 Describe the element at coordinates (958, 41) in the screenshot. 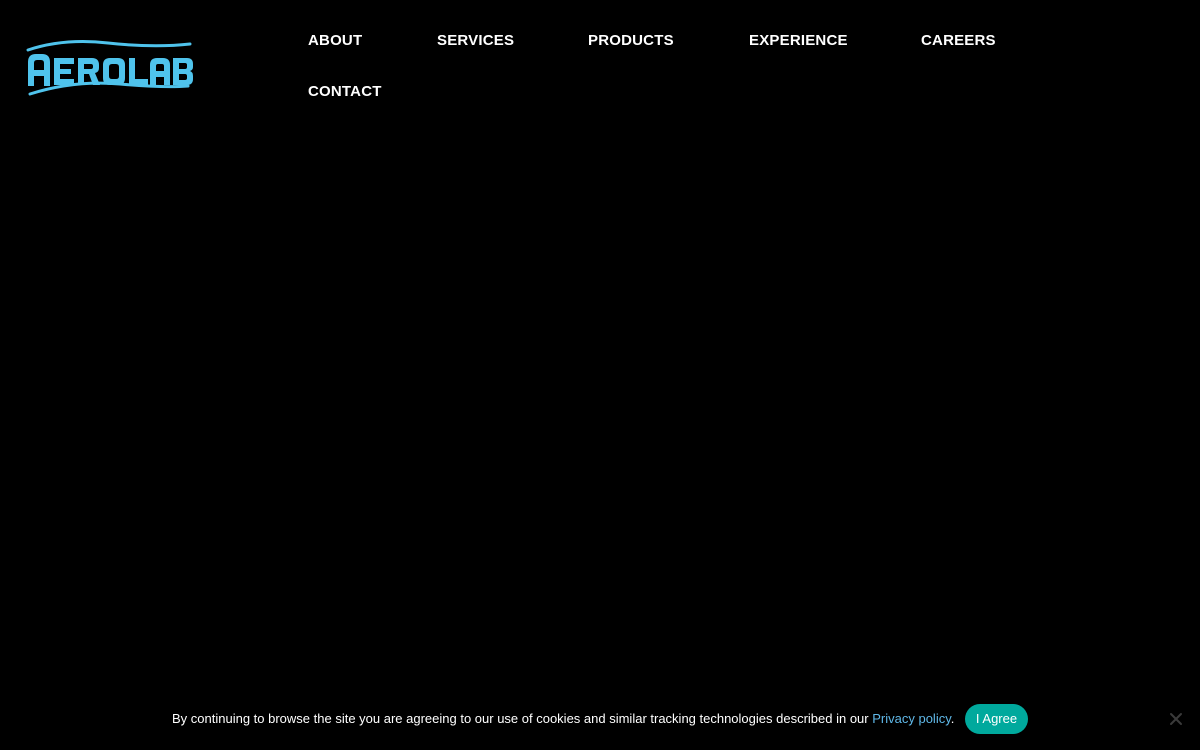

I see `nav-careers: CAREERS` at that location.